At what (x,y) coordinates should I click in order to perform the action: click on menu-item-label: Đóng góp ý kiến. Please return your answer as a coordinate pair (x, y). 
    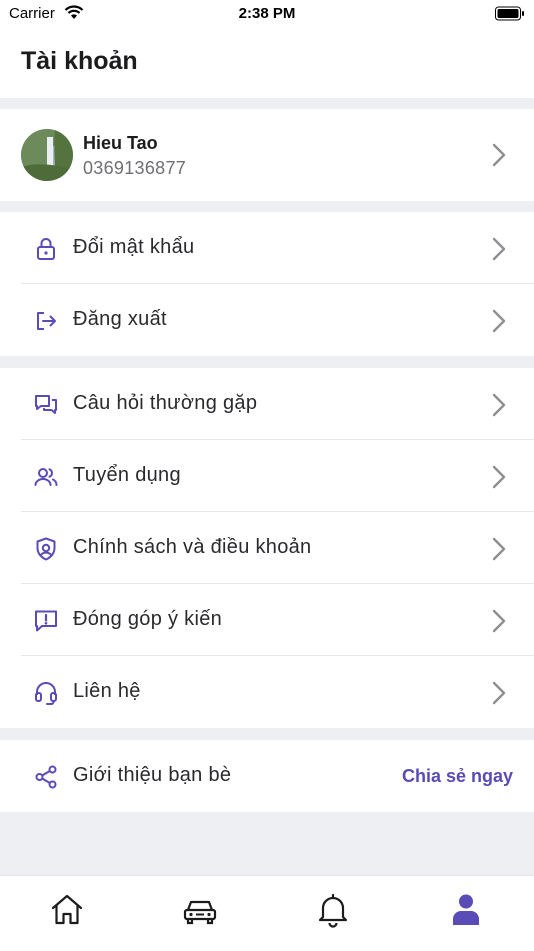
    Looking at the image, I should click on (148, 619).